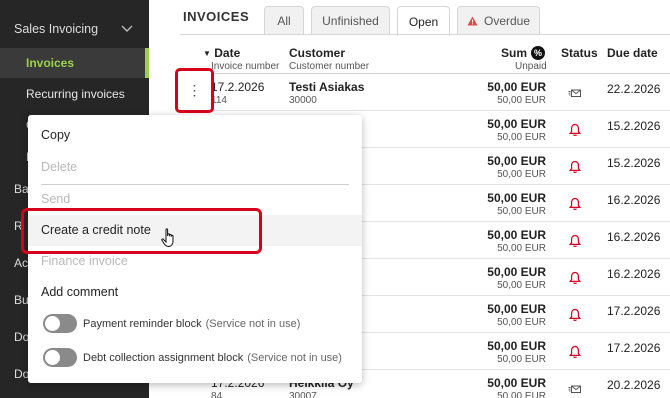 The height and width of the screenshot is (398, 670). What do you see at coordinates (425, 34) in the screenshot?
I see `tabs-divider` at bounding box center [425, 34].